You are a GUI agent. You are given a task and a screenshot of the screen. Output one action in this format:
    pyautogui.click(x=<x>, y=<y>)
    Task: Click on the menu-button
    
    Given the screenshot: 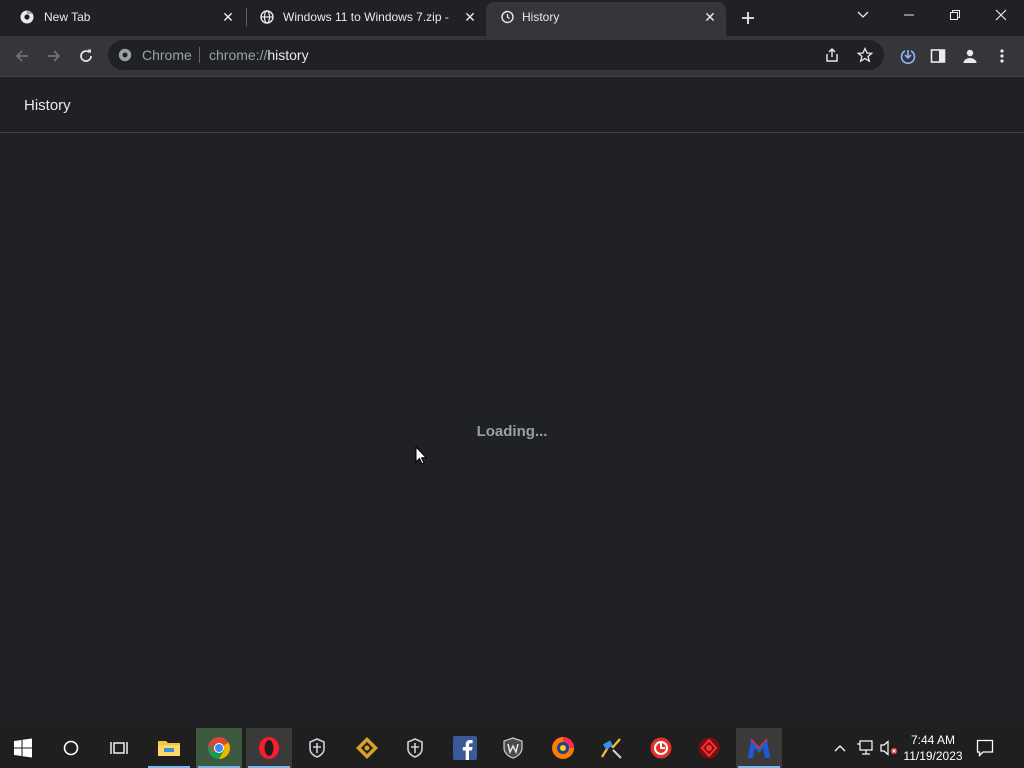 What is the action you would take?
    pyautogui.click(x=1002, y=56)
    